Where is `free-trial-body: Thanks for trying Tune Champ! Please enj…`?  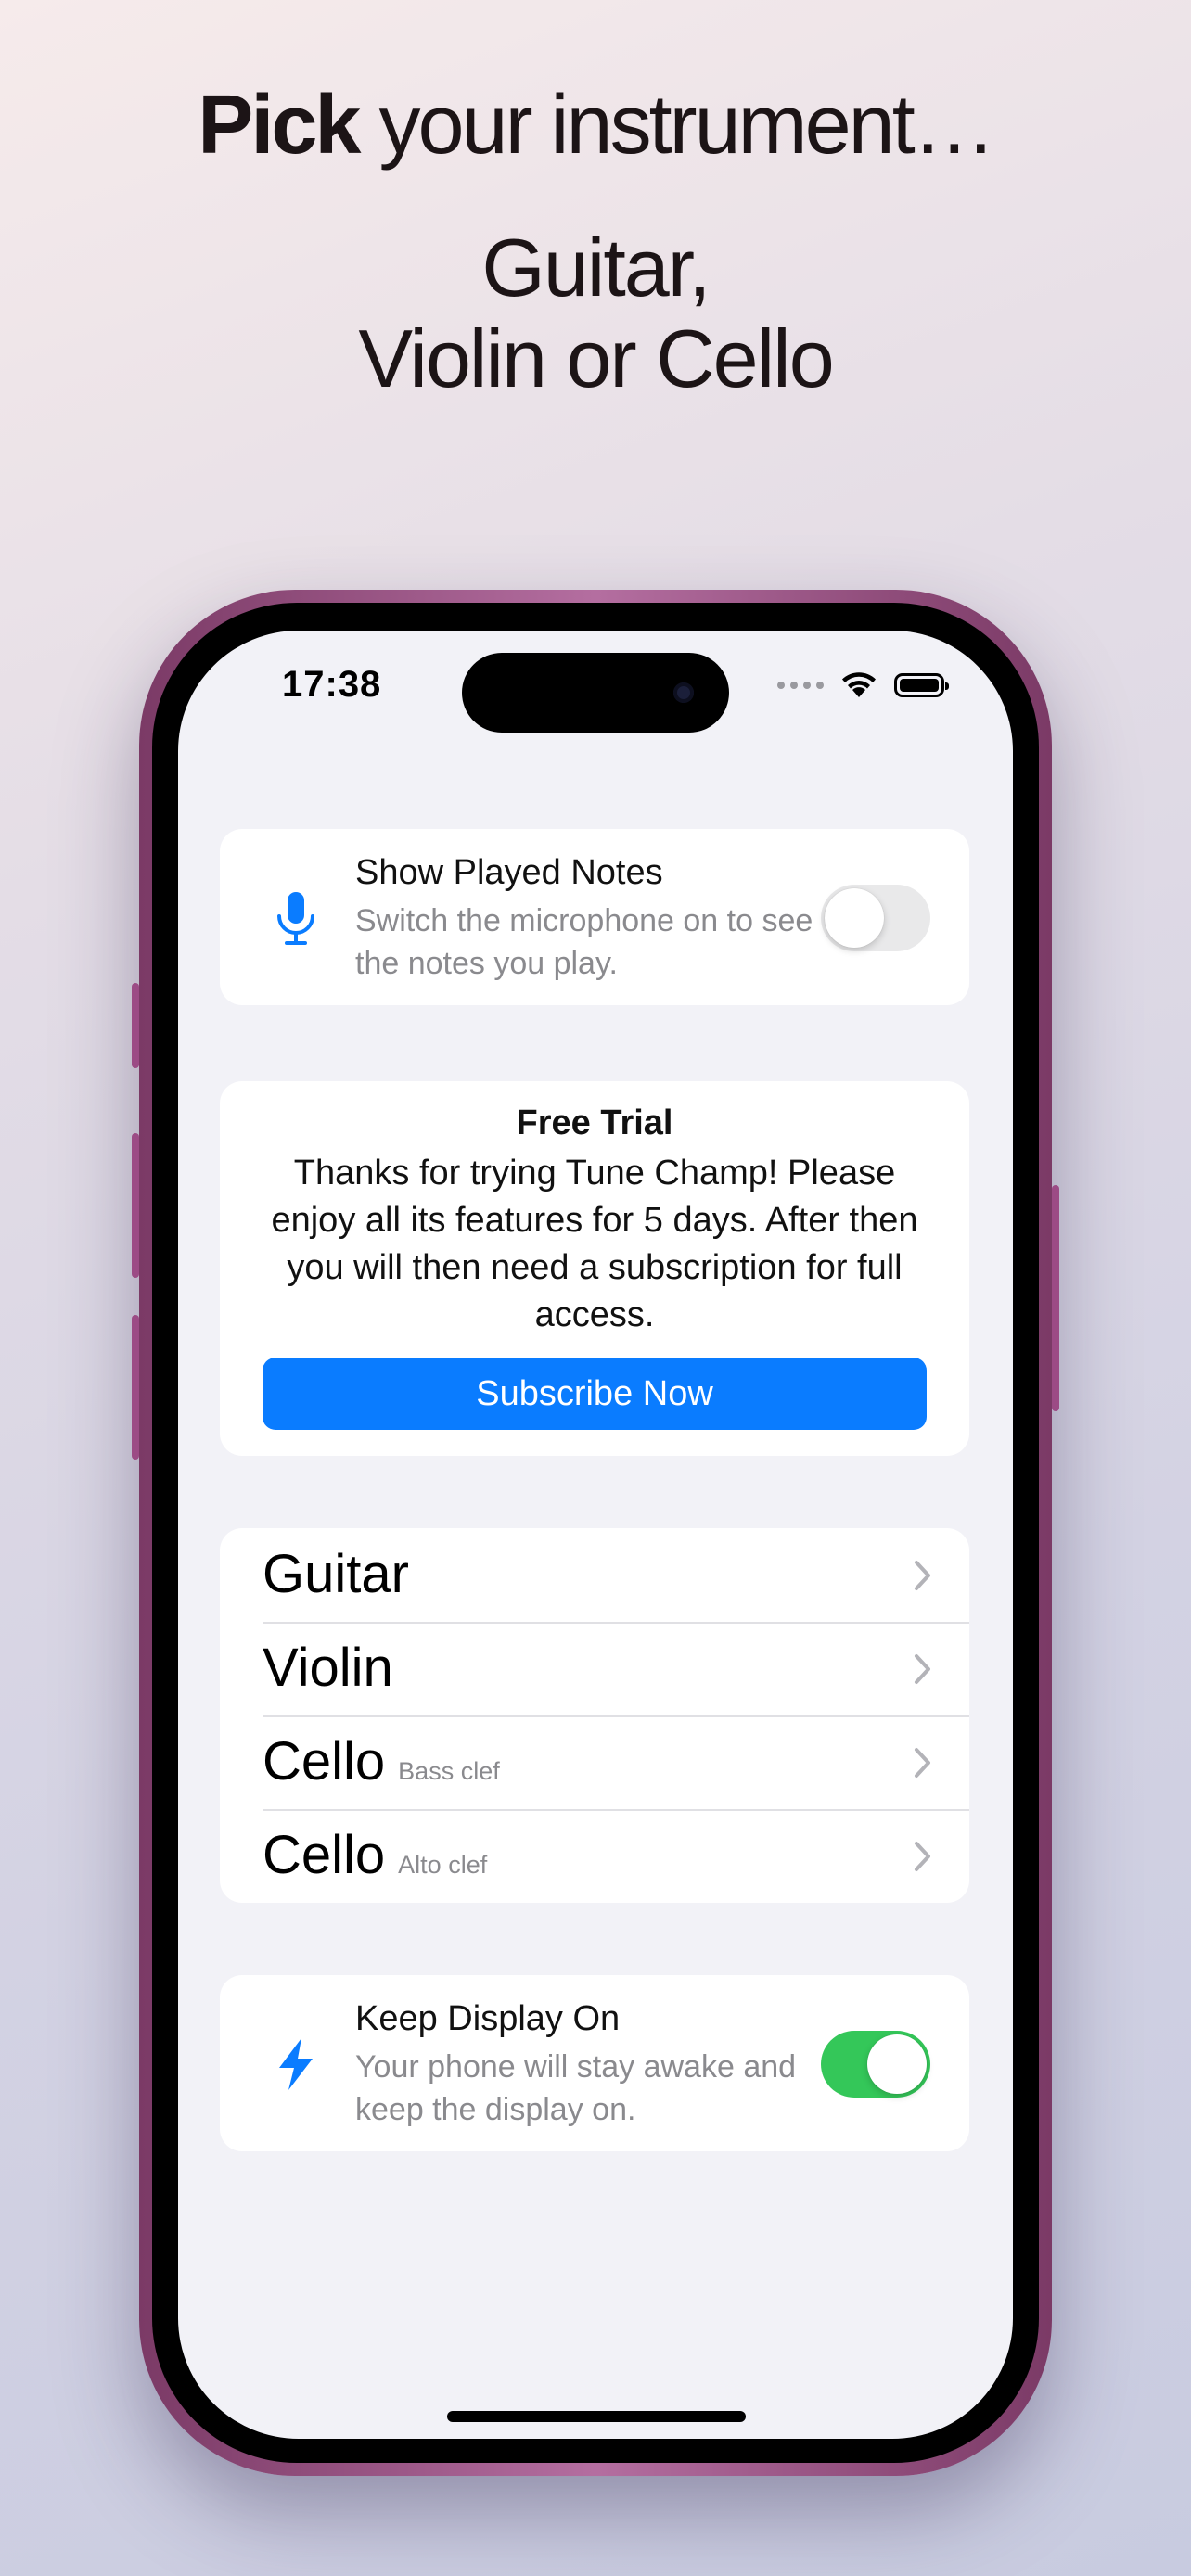 free-trial-body: Thanks for trying Tune Champ! Please enj… is located at coordinates (594, 1244).